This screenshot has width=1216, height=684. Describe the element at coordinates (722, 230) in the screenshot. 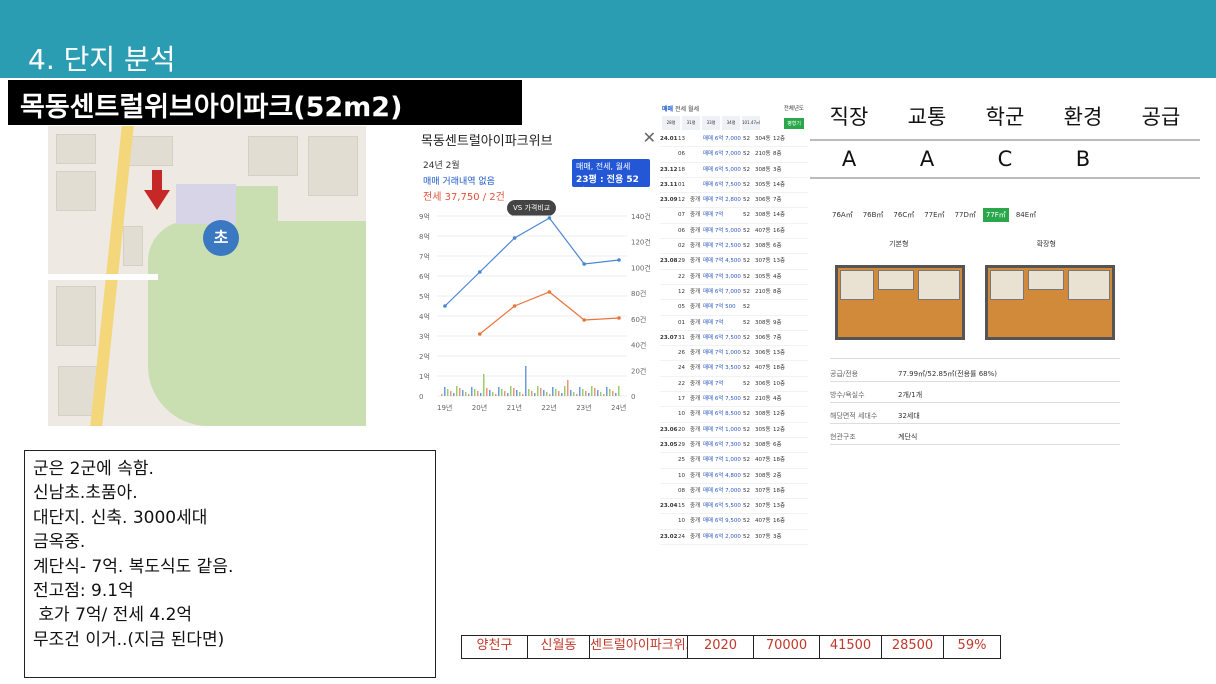

I see `row-price: 매매 7억 5,000` at that location.